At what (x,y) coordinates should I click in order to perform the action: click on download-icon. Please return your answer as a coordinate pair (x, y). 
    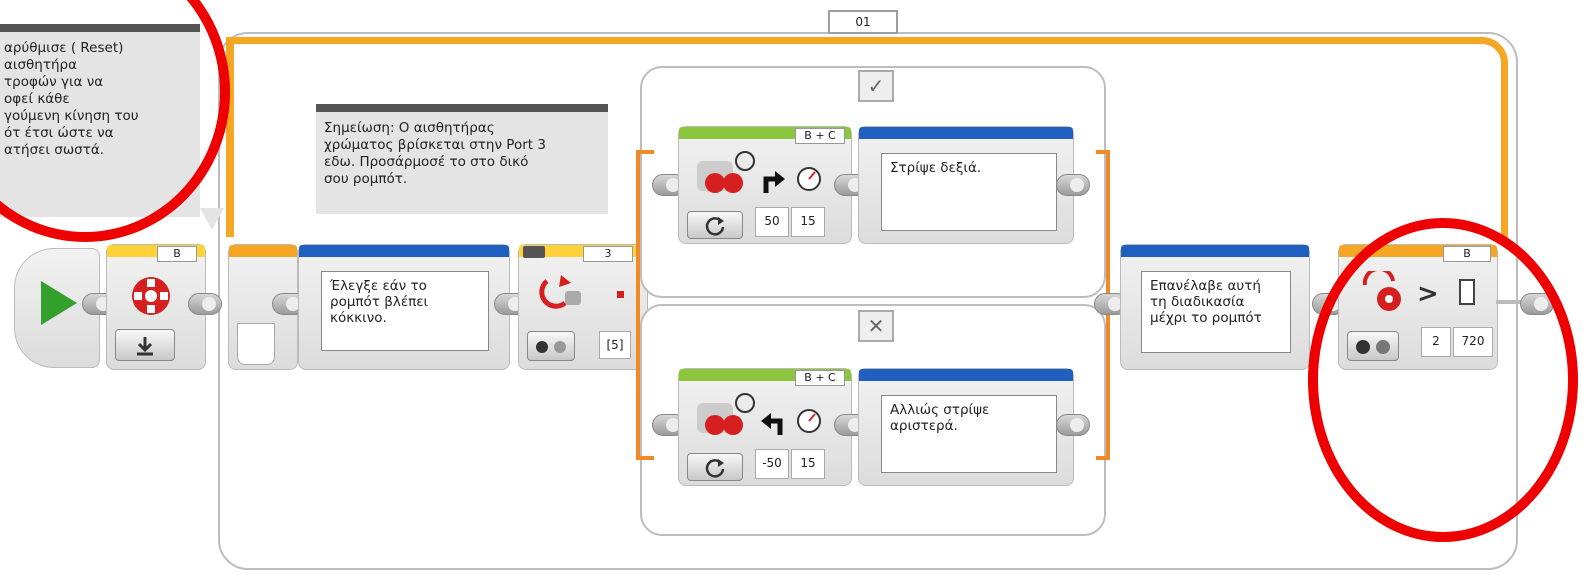
    Looking at the image, I should click on (145, 346).